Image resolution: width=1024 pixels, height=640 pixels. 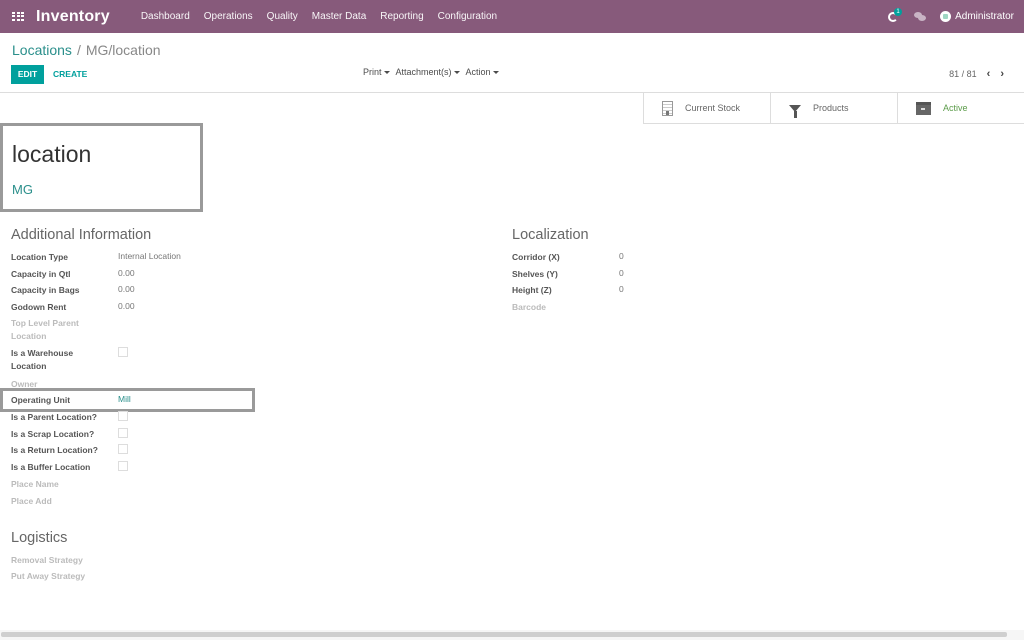 What do you see at coordinates (42, 50) in the screenshot?
I see `breadcrumb-locations: Locations` at bounding box center [42, 50].